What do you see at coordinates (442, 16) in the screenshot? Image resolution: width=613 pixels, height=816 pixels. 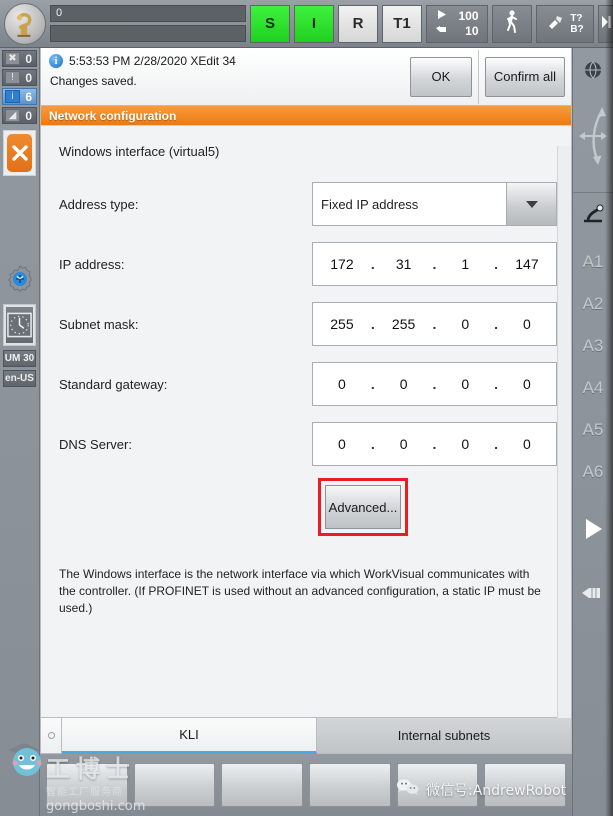 I see `play-icon` at bounding box center [442, 16].